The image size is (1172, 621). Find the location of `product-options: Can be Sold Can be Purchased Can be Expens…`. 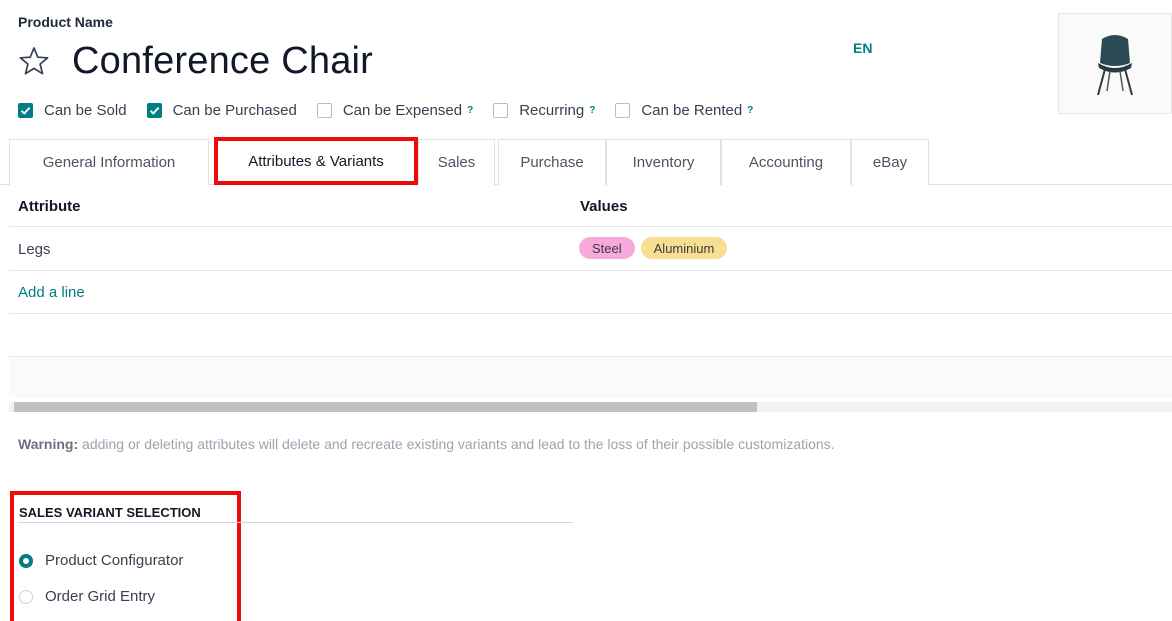

product-options: Can be Sold Can be Purchased Can be Expens… is located at coordinates (395, 110).